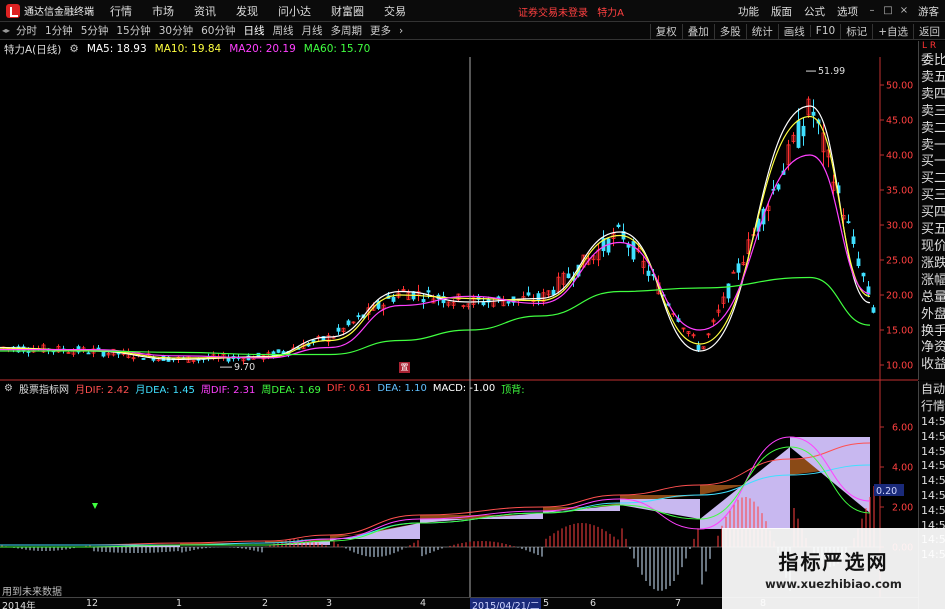 This screenshot has height=609, width=945. I want to click on menu-options: 选项, so click(847, 11).